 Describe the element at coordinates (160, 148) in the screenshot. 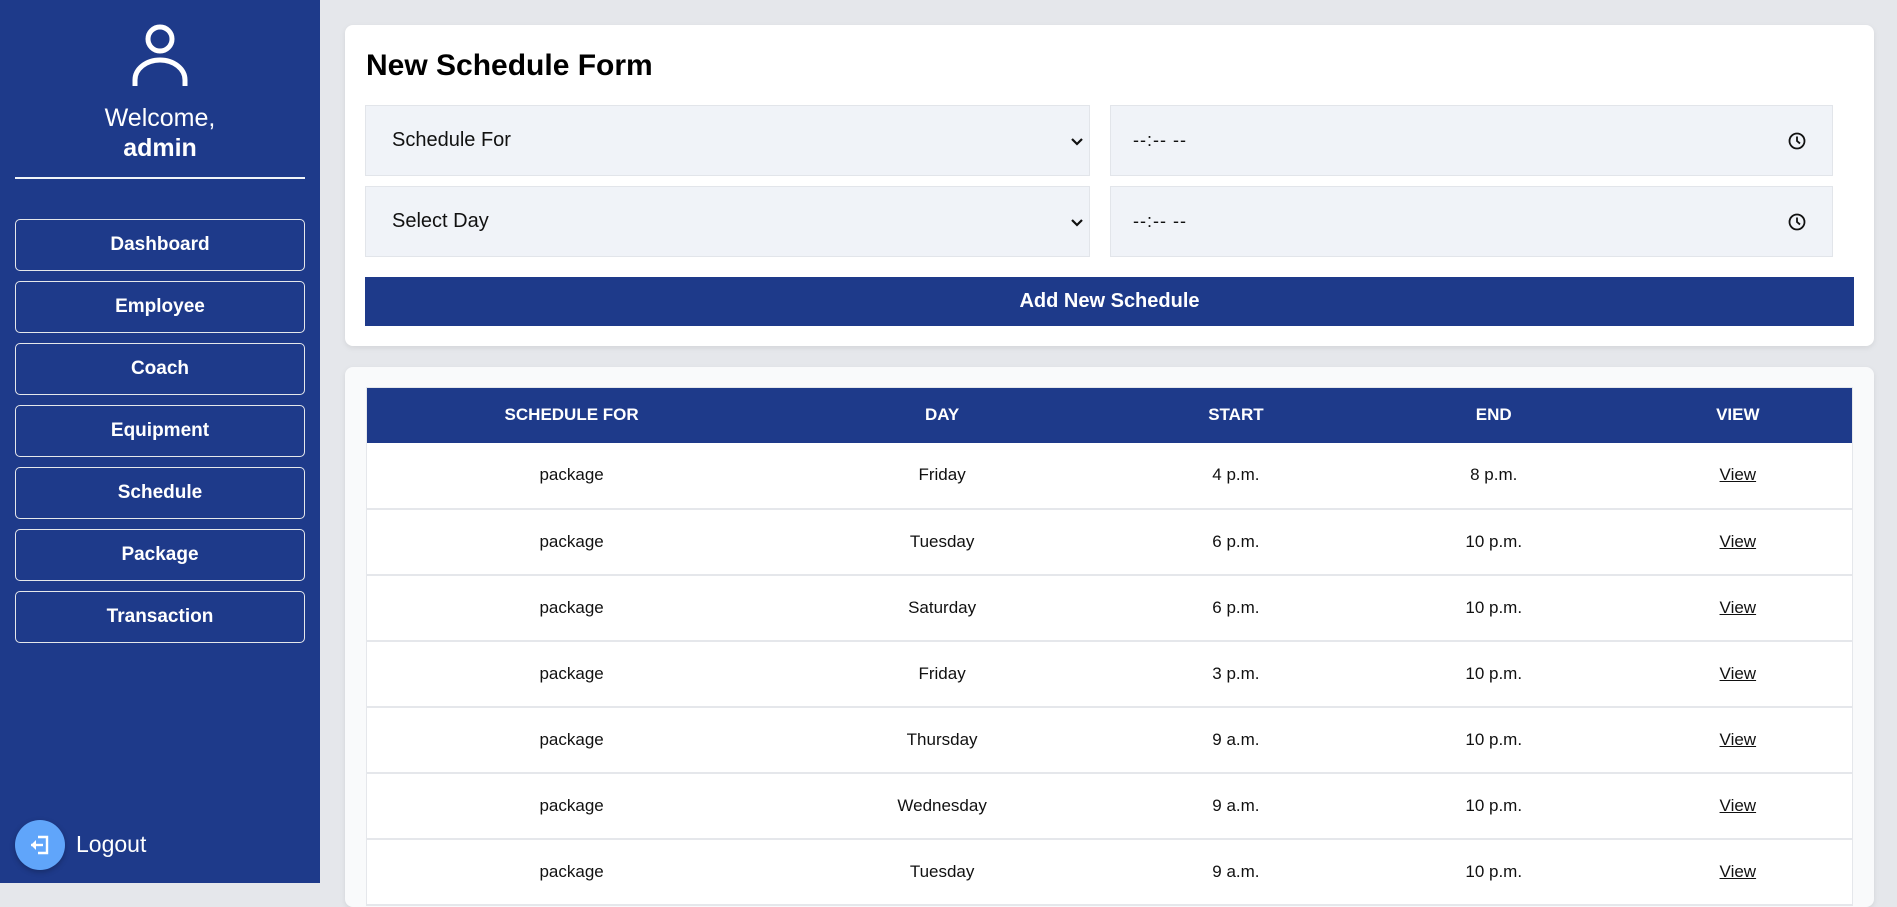

I see `username: admin` at that location.